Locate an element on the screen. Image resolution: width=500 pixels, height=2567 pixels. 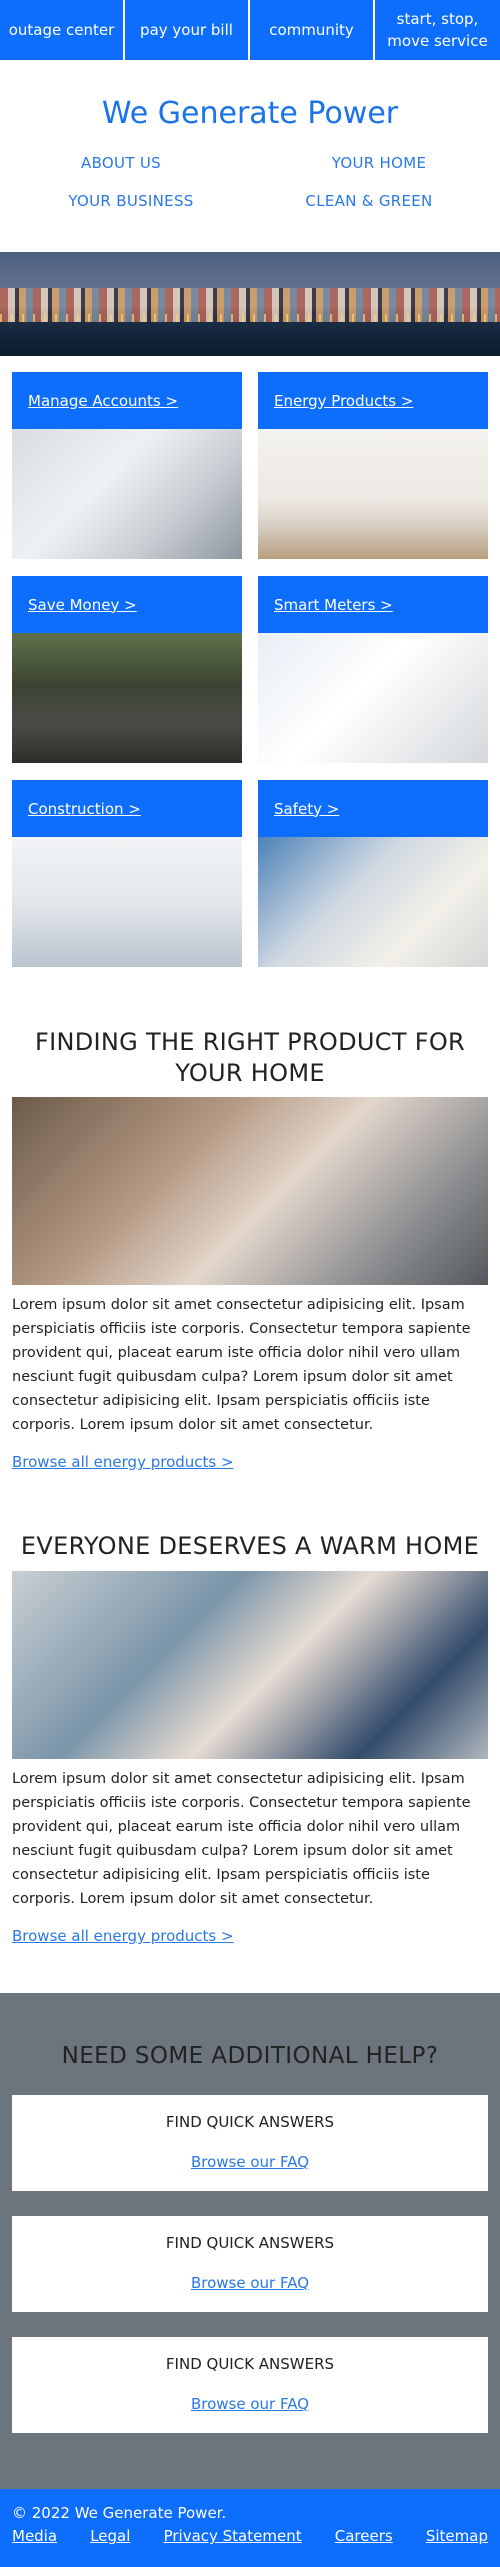
nav-pay-your-bill: pay your bill is located at coordinates (186, 30).